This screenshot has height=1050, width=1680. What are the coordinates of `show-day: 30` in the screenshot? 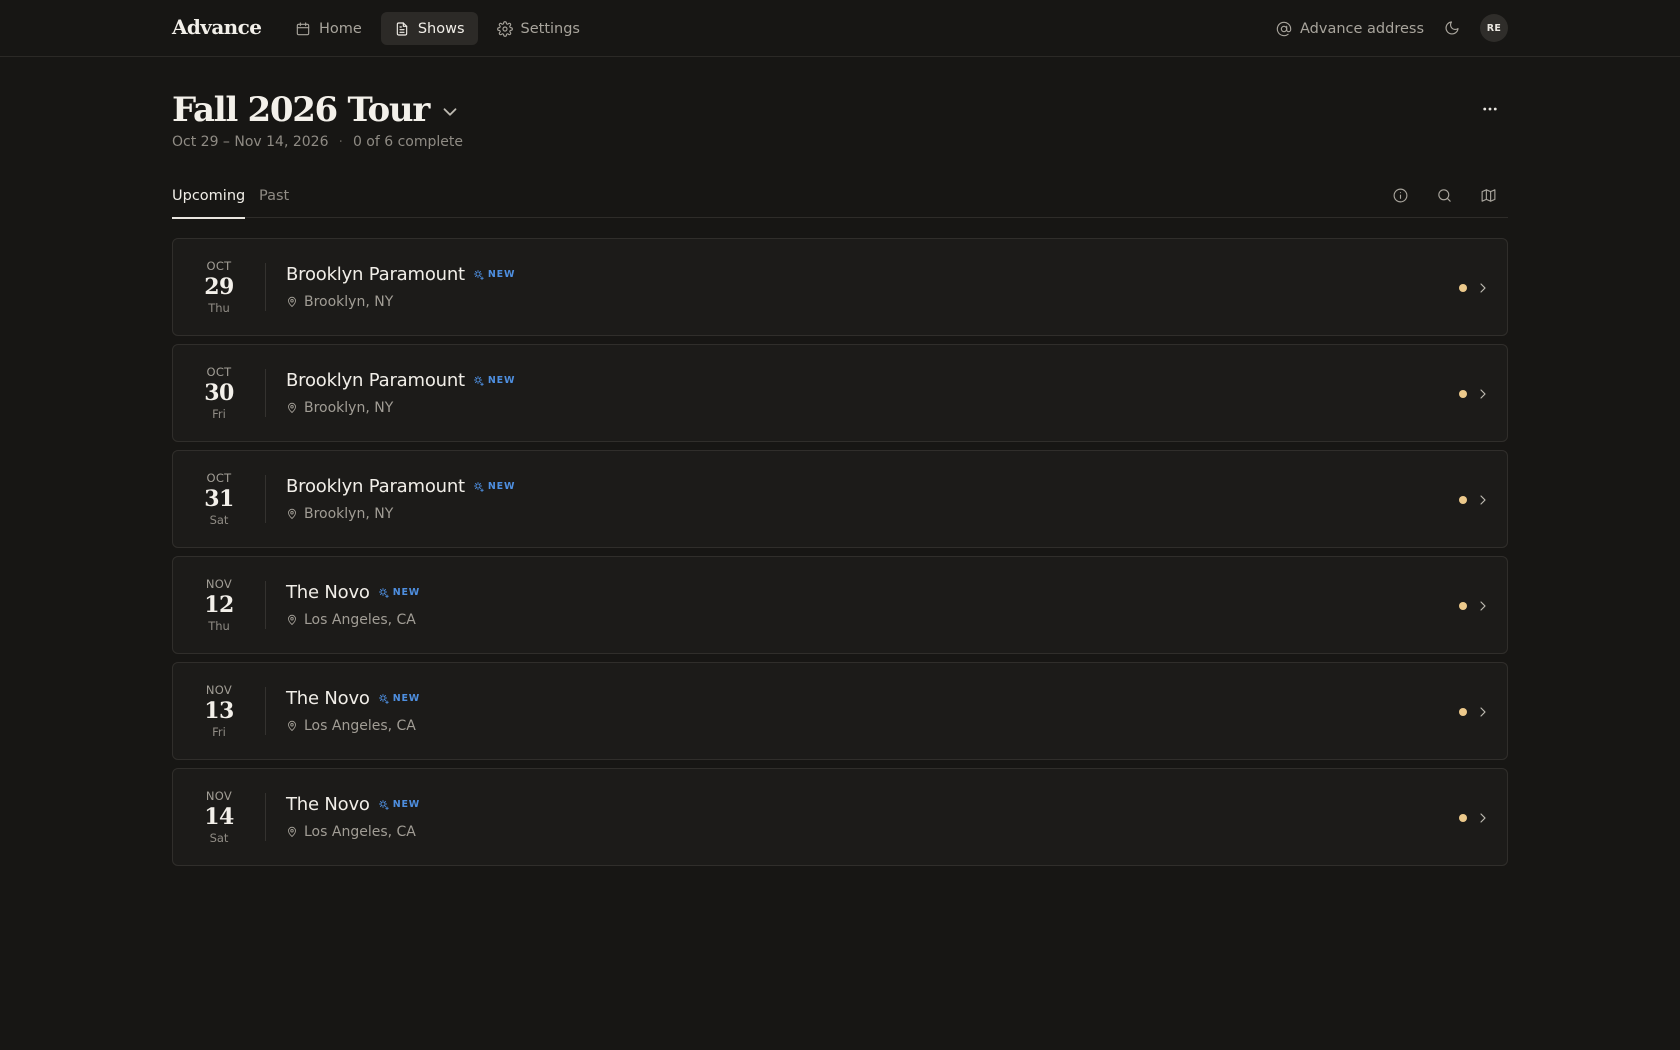 It's located at (219, 393).